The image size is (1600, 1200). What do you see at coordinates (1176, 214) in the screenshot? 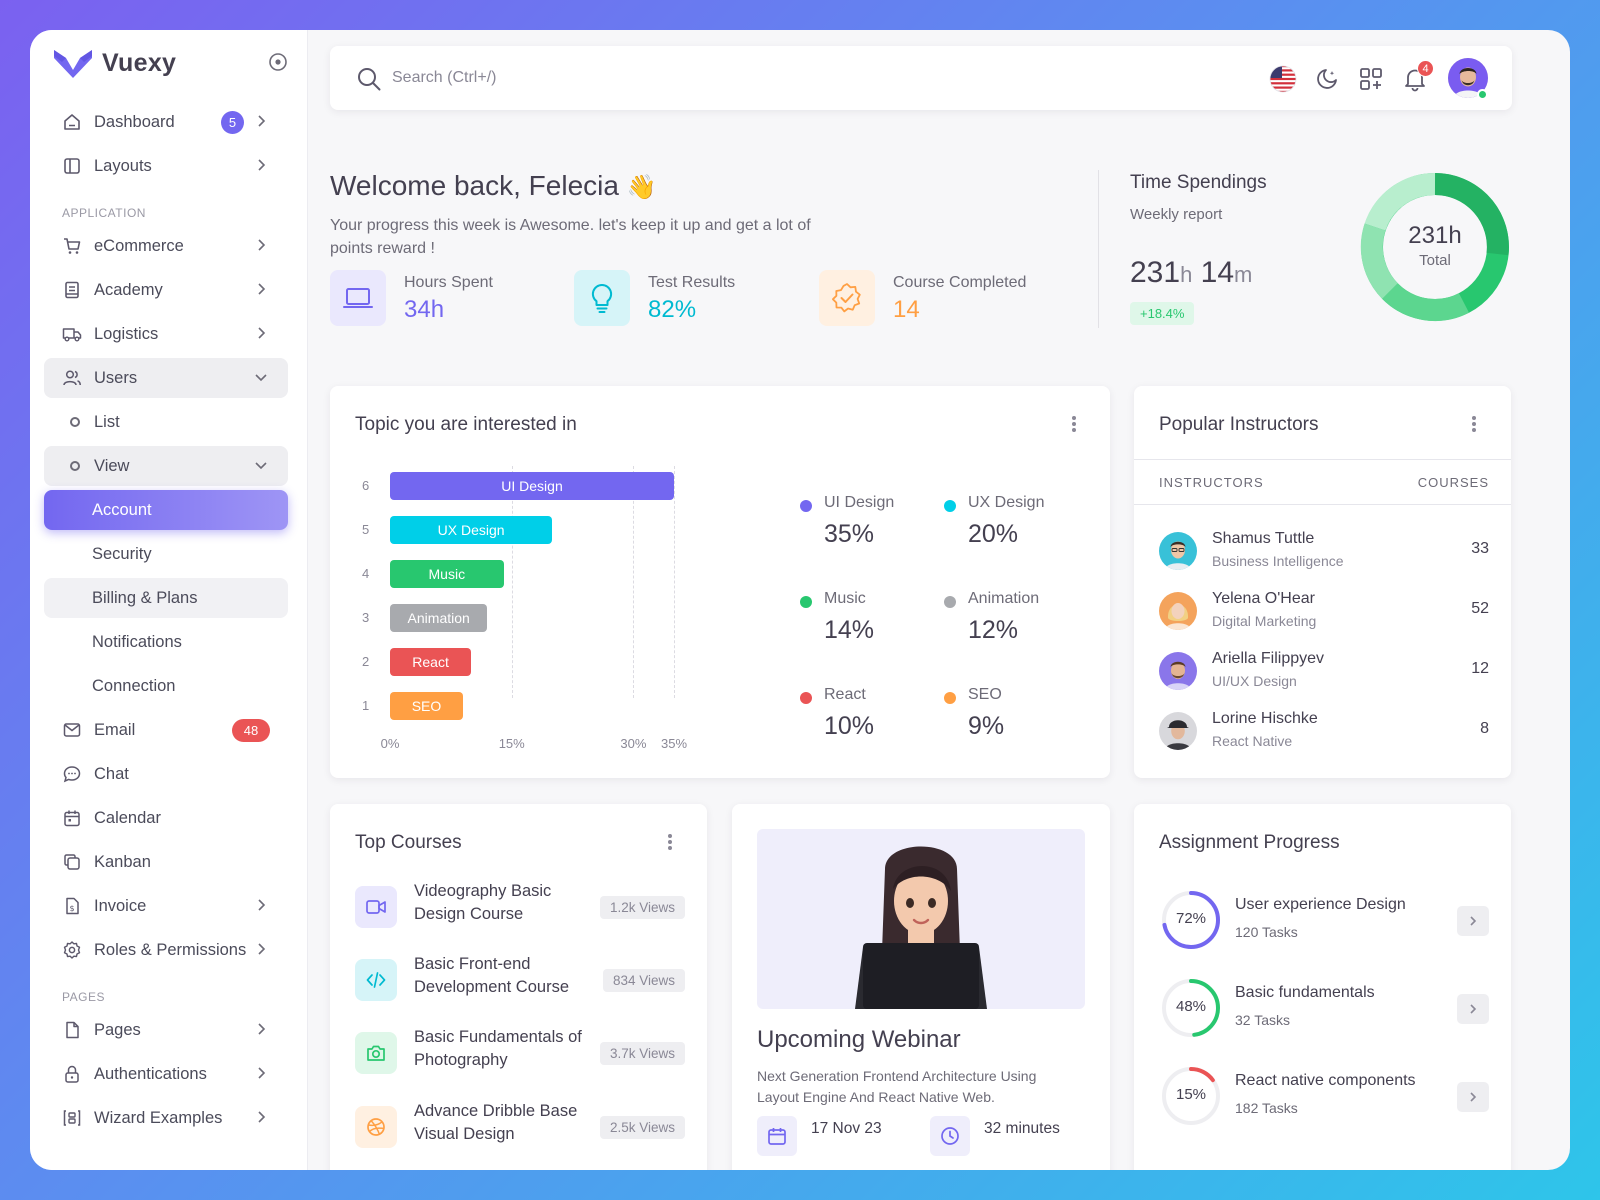
I see `time-spendings-subtitle: Weekly report` at bounding box center [1176, 214].